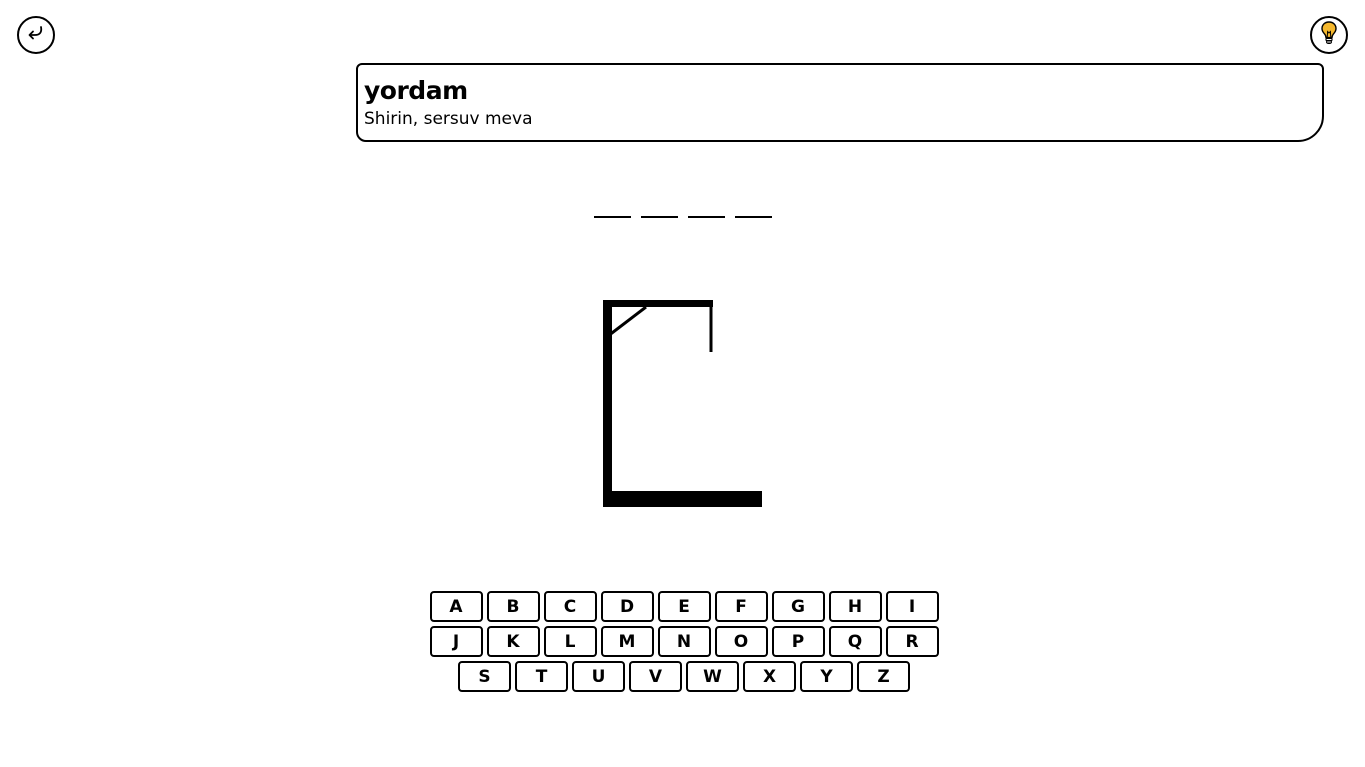 The width and height of the screenshot is (1365, 767). What do you see at coordinates (840, 102) in the screenshot?
I see `hint-card: yordam Shirin, sersuv meva` at bounding box center [840, 102].